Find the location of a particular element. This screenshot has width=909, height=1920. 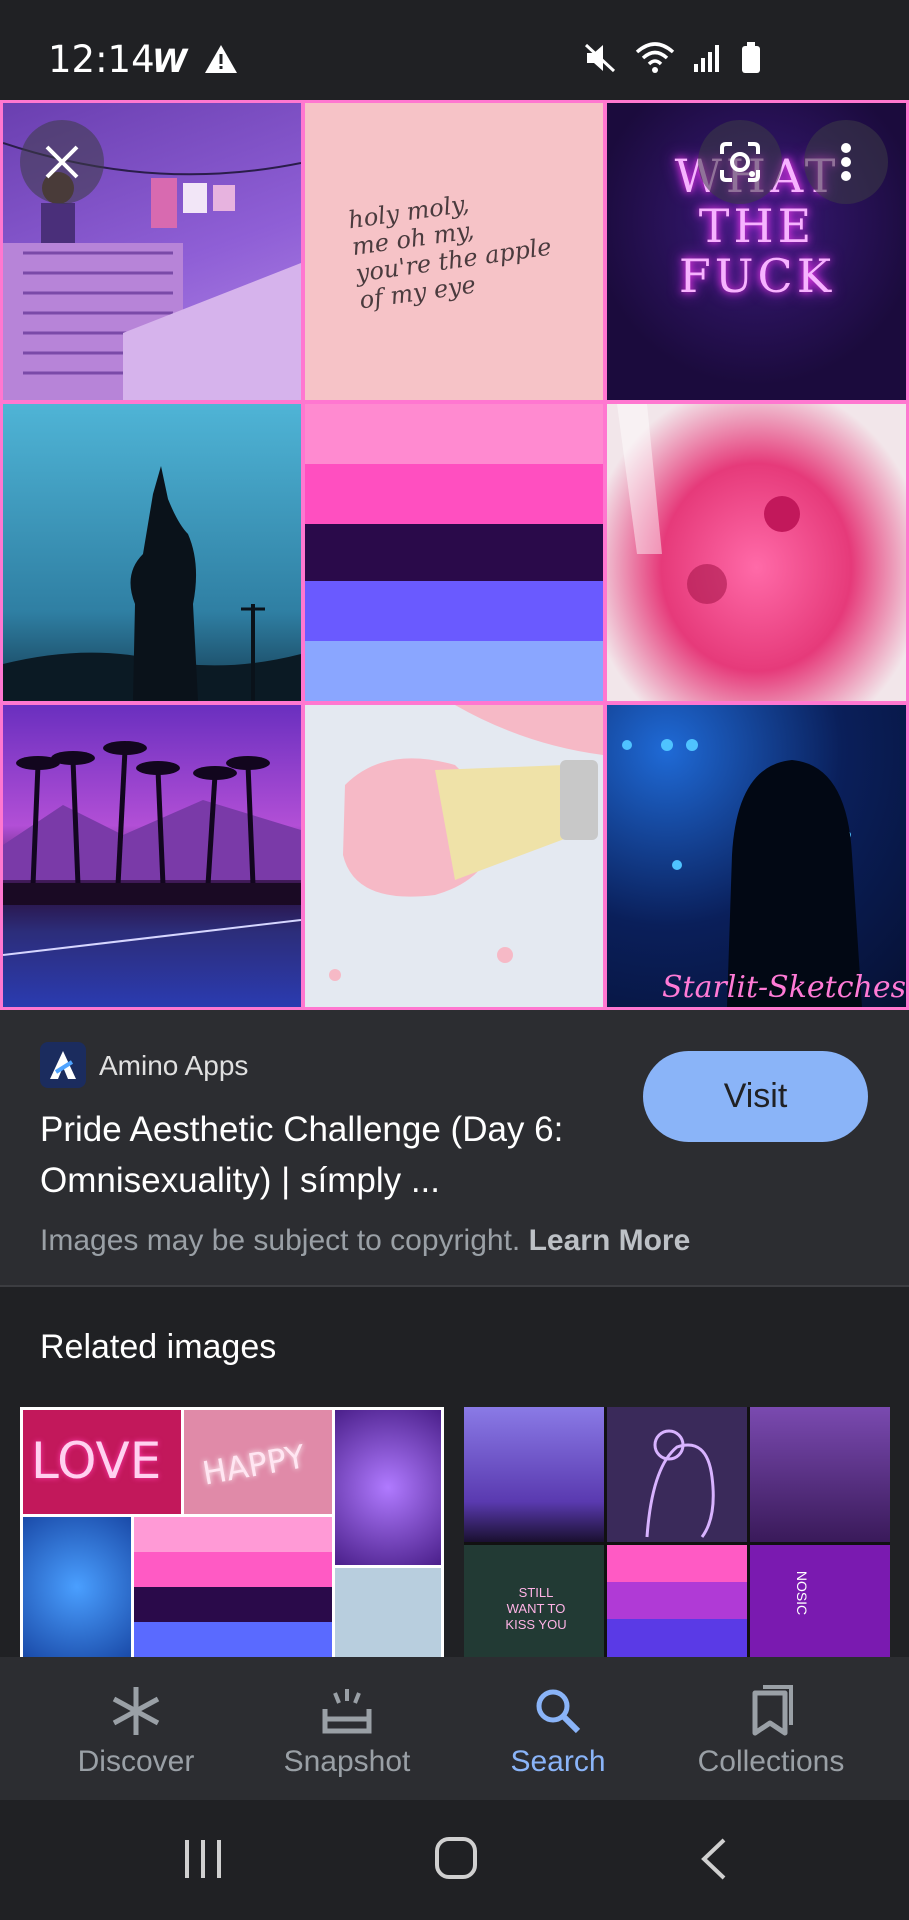

bottom-navigation: Discover Snapshot Search Collections is located at coordinates (454, 1728).